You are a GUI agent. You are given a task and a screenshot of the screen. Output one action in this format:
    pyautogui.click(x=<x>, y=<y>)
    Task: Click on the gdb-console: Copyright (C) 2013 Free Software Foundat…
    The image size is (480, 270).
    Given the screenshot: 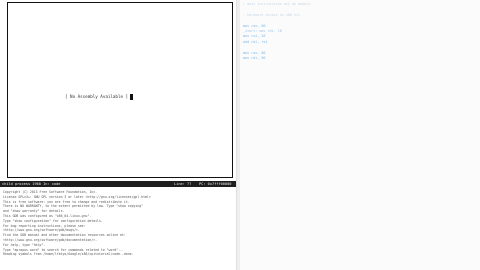 What is the action you would take?
    pyautogui.click(x=118, y=223)
    